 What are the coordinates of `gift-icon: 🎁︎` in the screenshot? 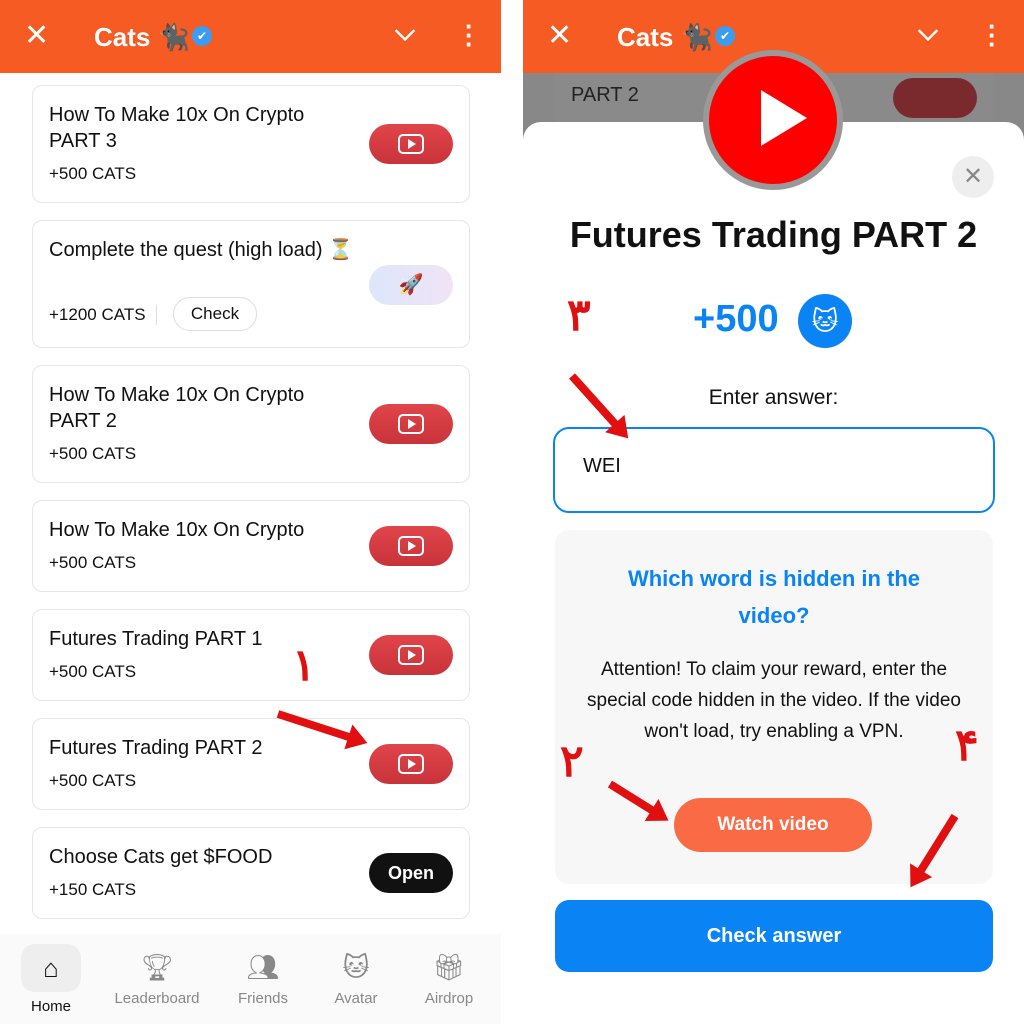 It's located at (449, 967).